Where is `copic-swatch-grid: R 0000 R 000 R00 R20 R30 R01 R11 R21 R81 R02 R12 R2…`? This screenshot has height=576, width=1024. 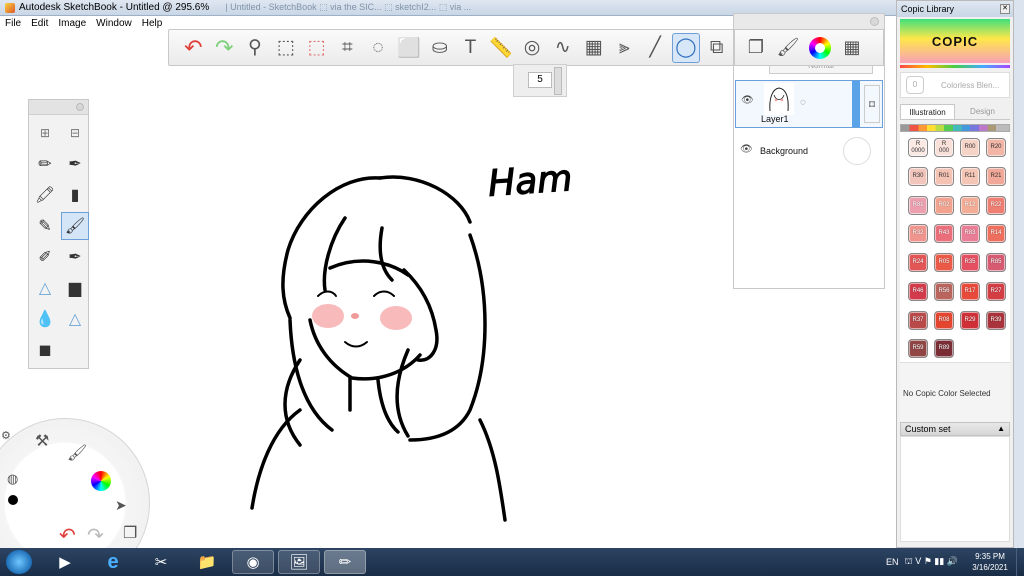 copic-swatch-grid: R 0000 R 000 R00 R20 R30 R01 R11 R21 R81 R02 R12 R2… is located at coordinates (955, 247).